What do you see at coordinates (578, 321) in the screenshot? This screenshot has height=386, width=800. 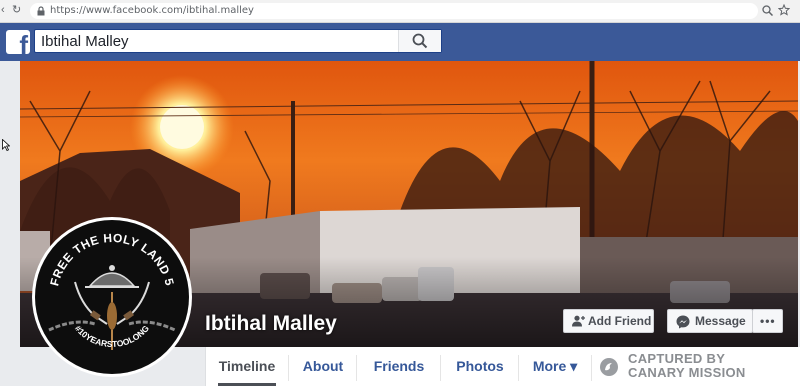 I see `add-friend-icon` at bounding box center [578, 321].